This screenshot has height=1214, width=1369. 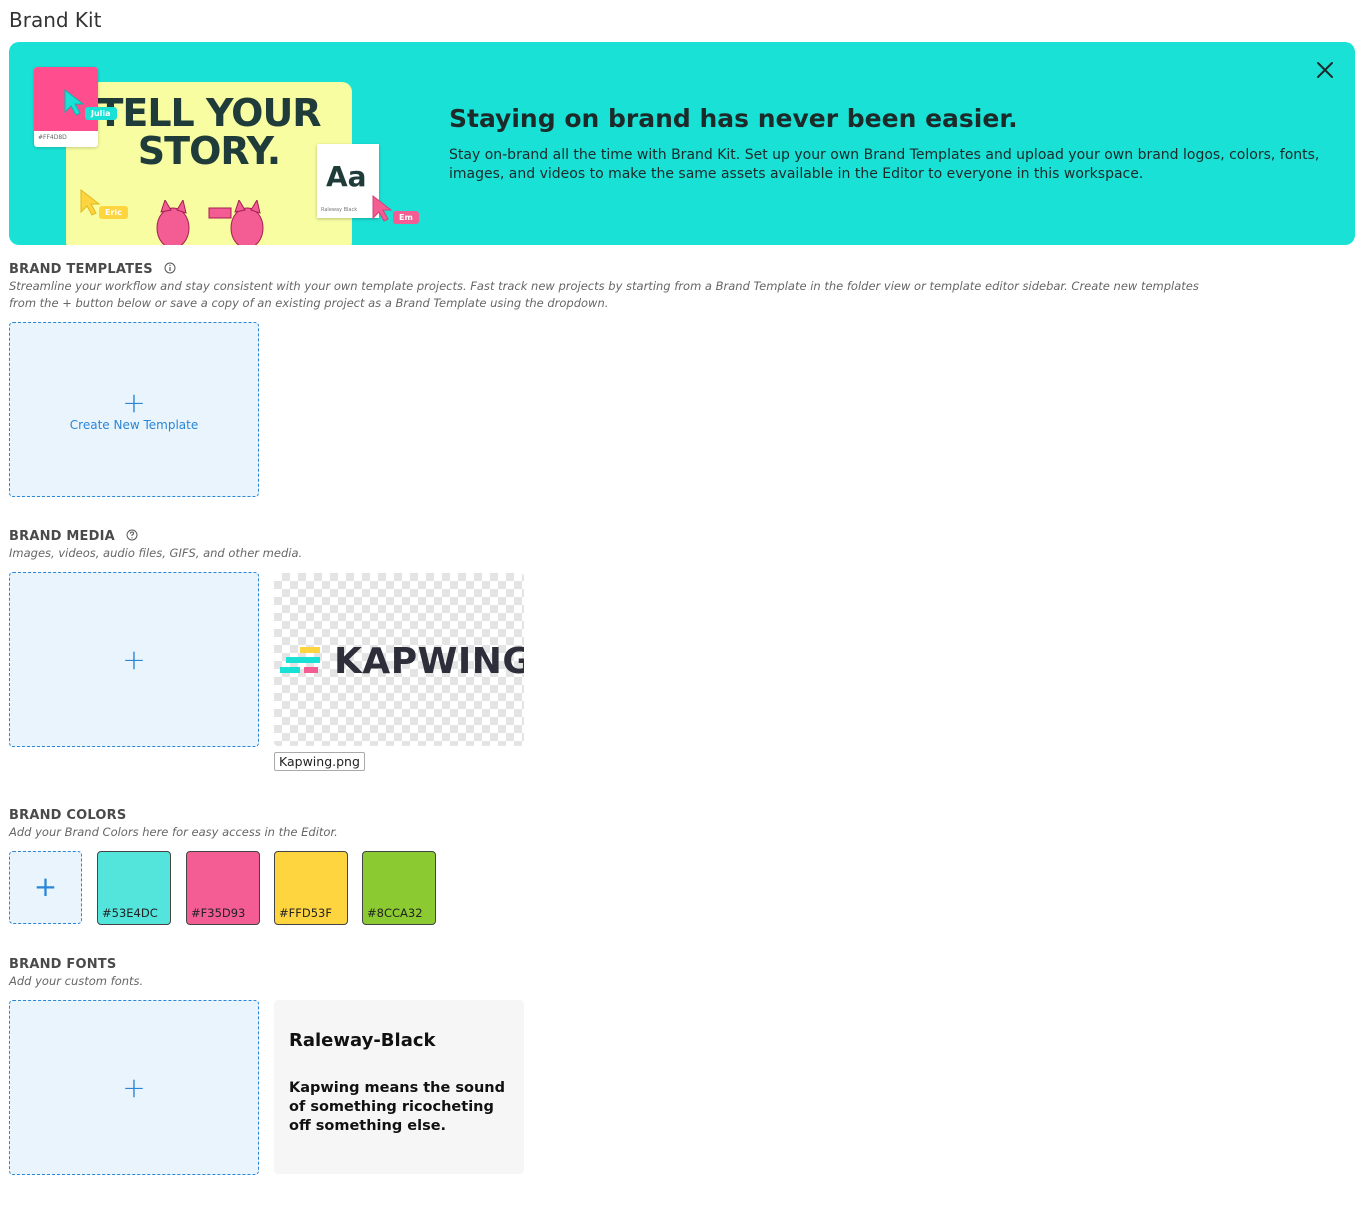 What do you see at coordinates (319, 761) in the screenshot?
I see `media-item-name: Kapwing.png` at bounding box center [319, 761].